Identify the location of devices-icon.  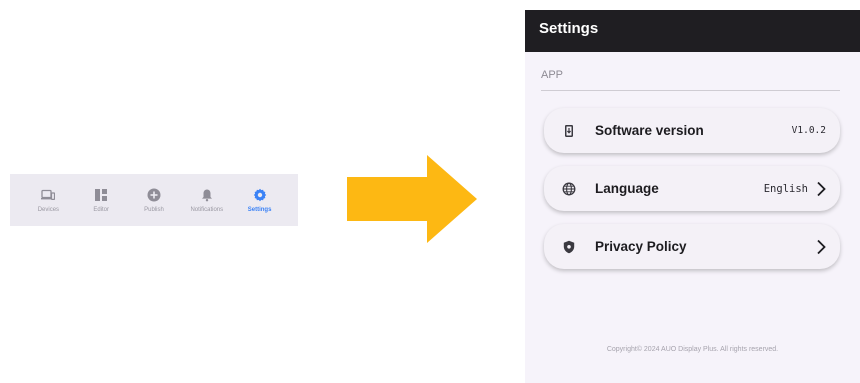
(48, 194).